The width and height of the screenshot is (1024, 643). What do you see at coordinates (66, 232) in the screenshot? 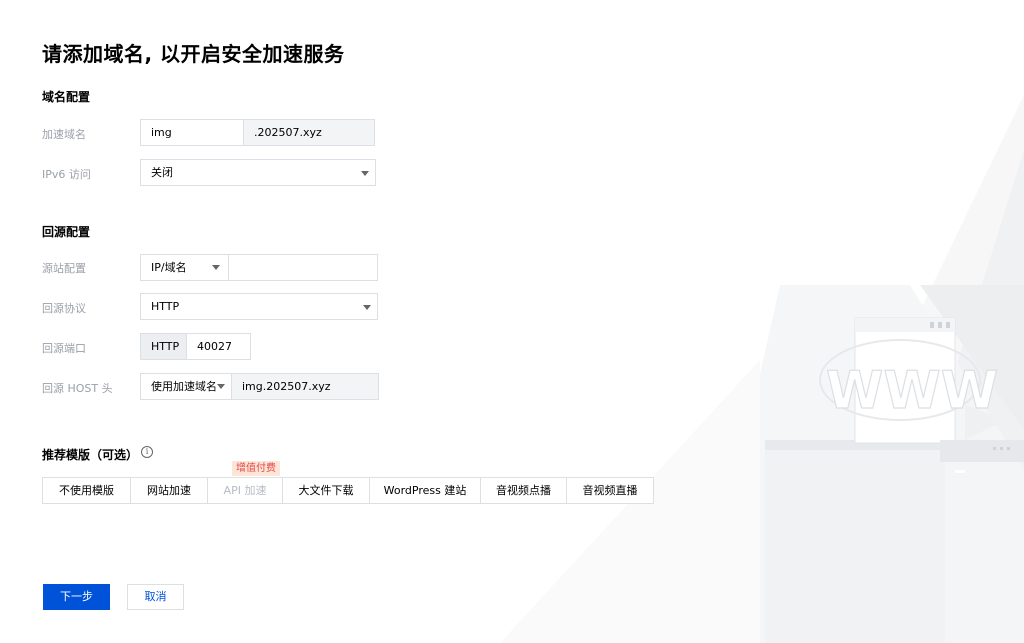
I see `origin-config-title: 回源配置` at bounding box center [66, 232].